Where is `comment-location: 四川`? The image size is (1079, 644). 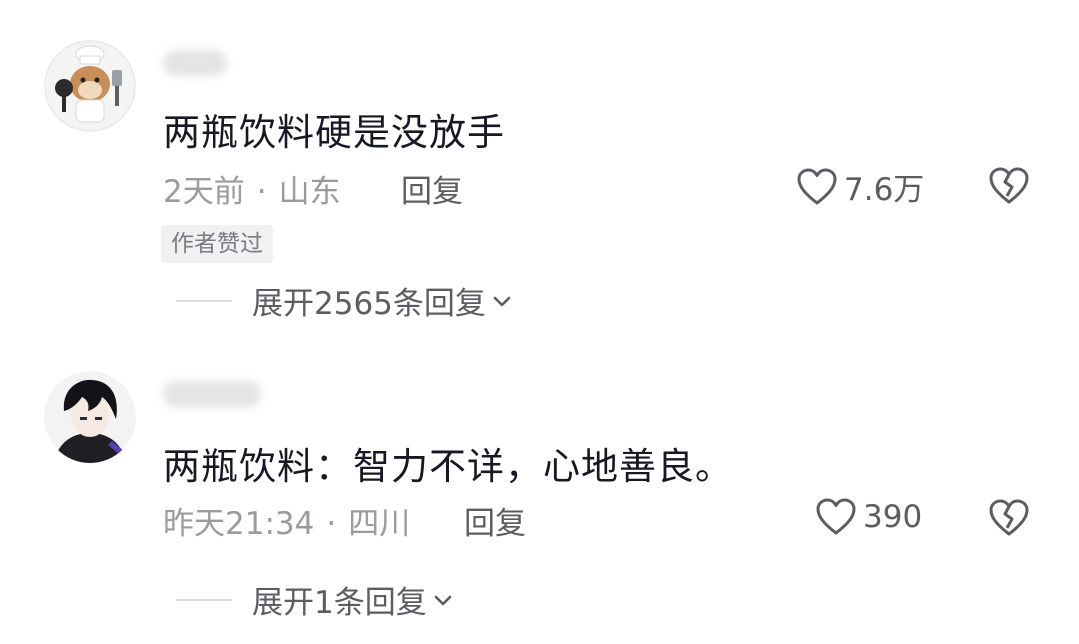 comment-location: 四川 is located at coordinates (379, 524).